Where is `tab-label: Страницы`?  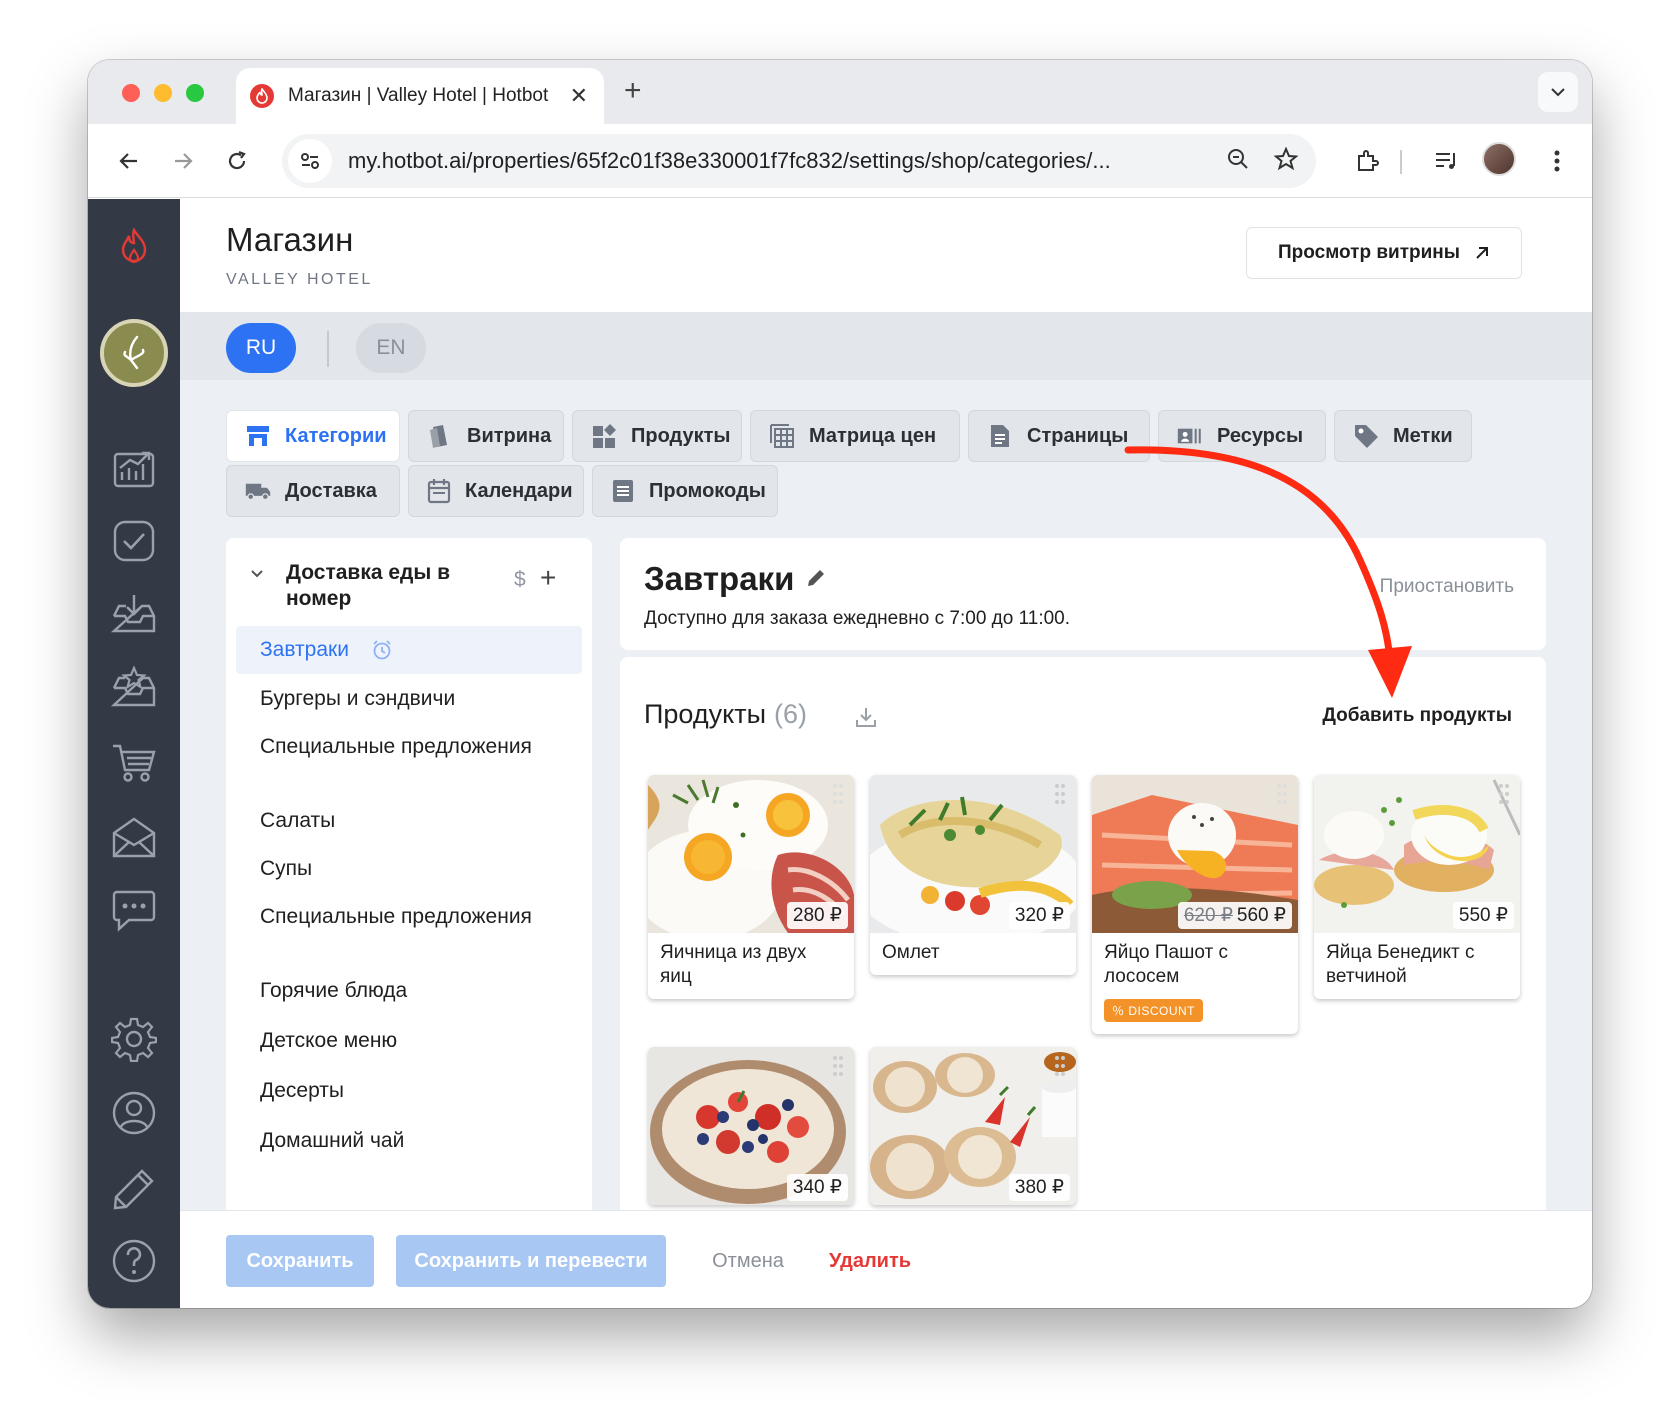
tab-label: Страницы is located at coordinates (1078, 435).